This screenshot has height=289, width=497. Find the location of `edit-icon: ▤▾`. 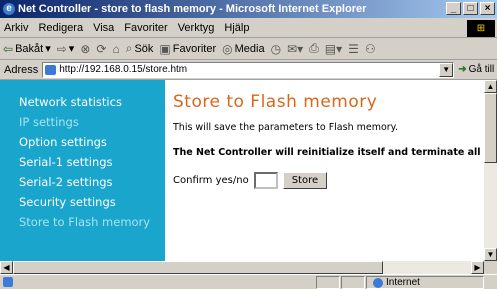

edit-icon: ▤▾ is located at coordinates (333, 48).